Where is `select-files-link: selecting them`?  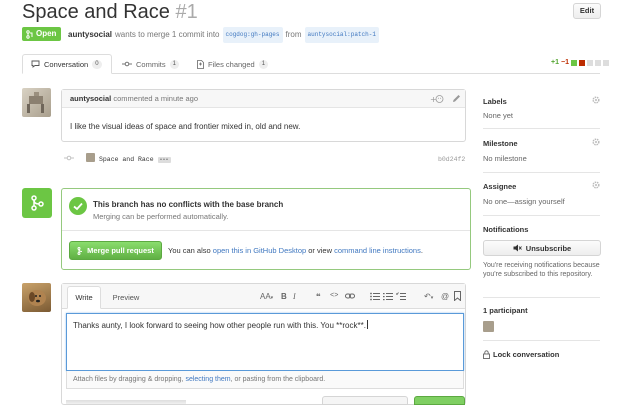
select-files-link: selecting them is located at coordinates (207, 379).